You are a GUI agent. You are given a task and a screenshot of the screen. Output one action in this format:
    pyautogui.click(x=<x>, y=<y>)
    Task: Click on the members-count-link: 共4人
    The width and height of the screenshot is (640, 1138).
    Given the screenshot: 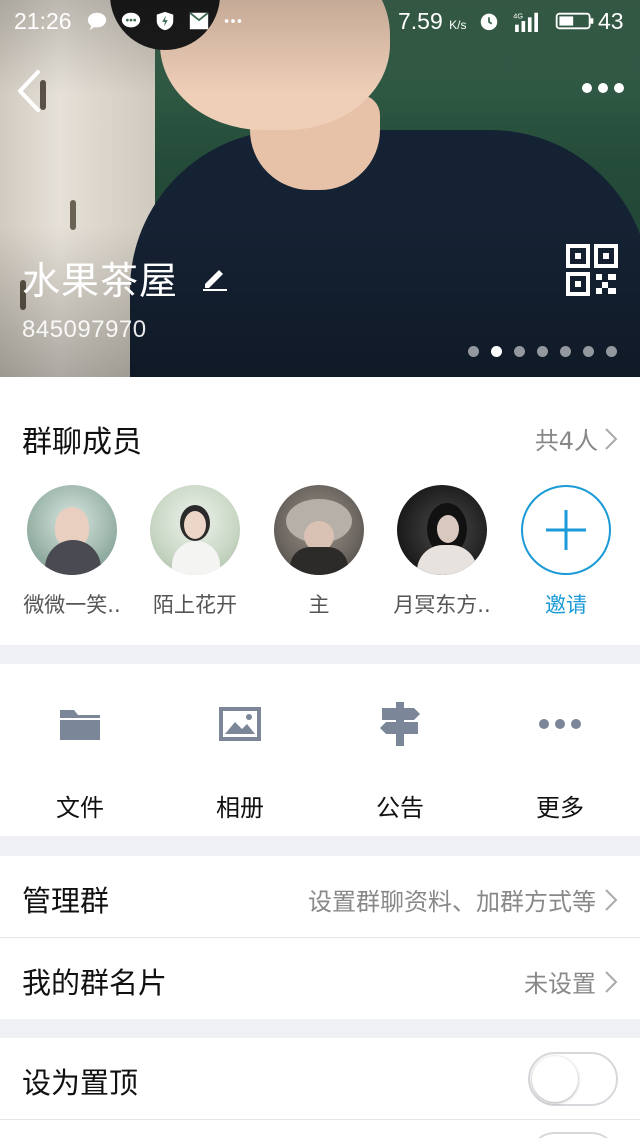 What is the action you would take?
    pyautogui.click(x=576, y=438)
    